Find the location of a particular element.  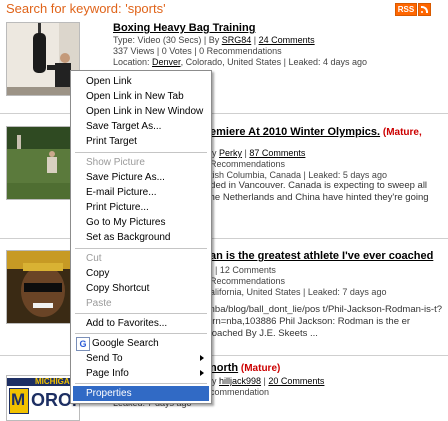

michigan-text: MICHIGA is located at coordinates (52, 381).